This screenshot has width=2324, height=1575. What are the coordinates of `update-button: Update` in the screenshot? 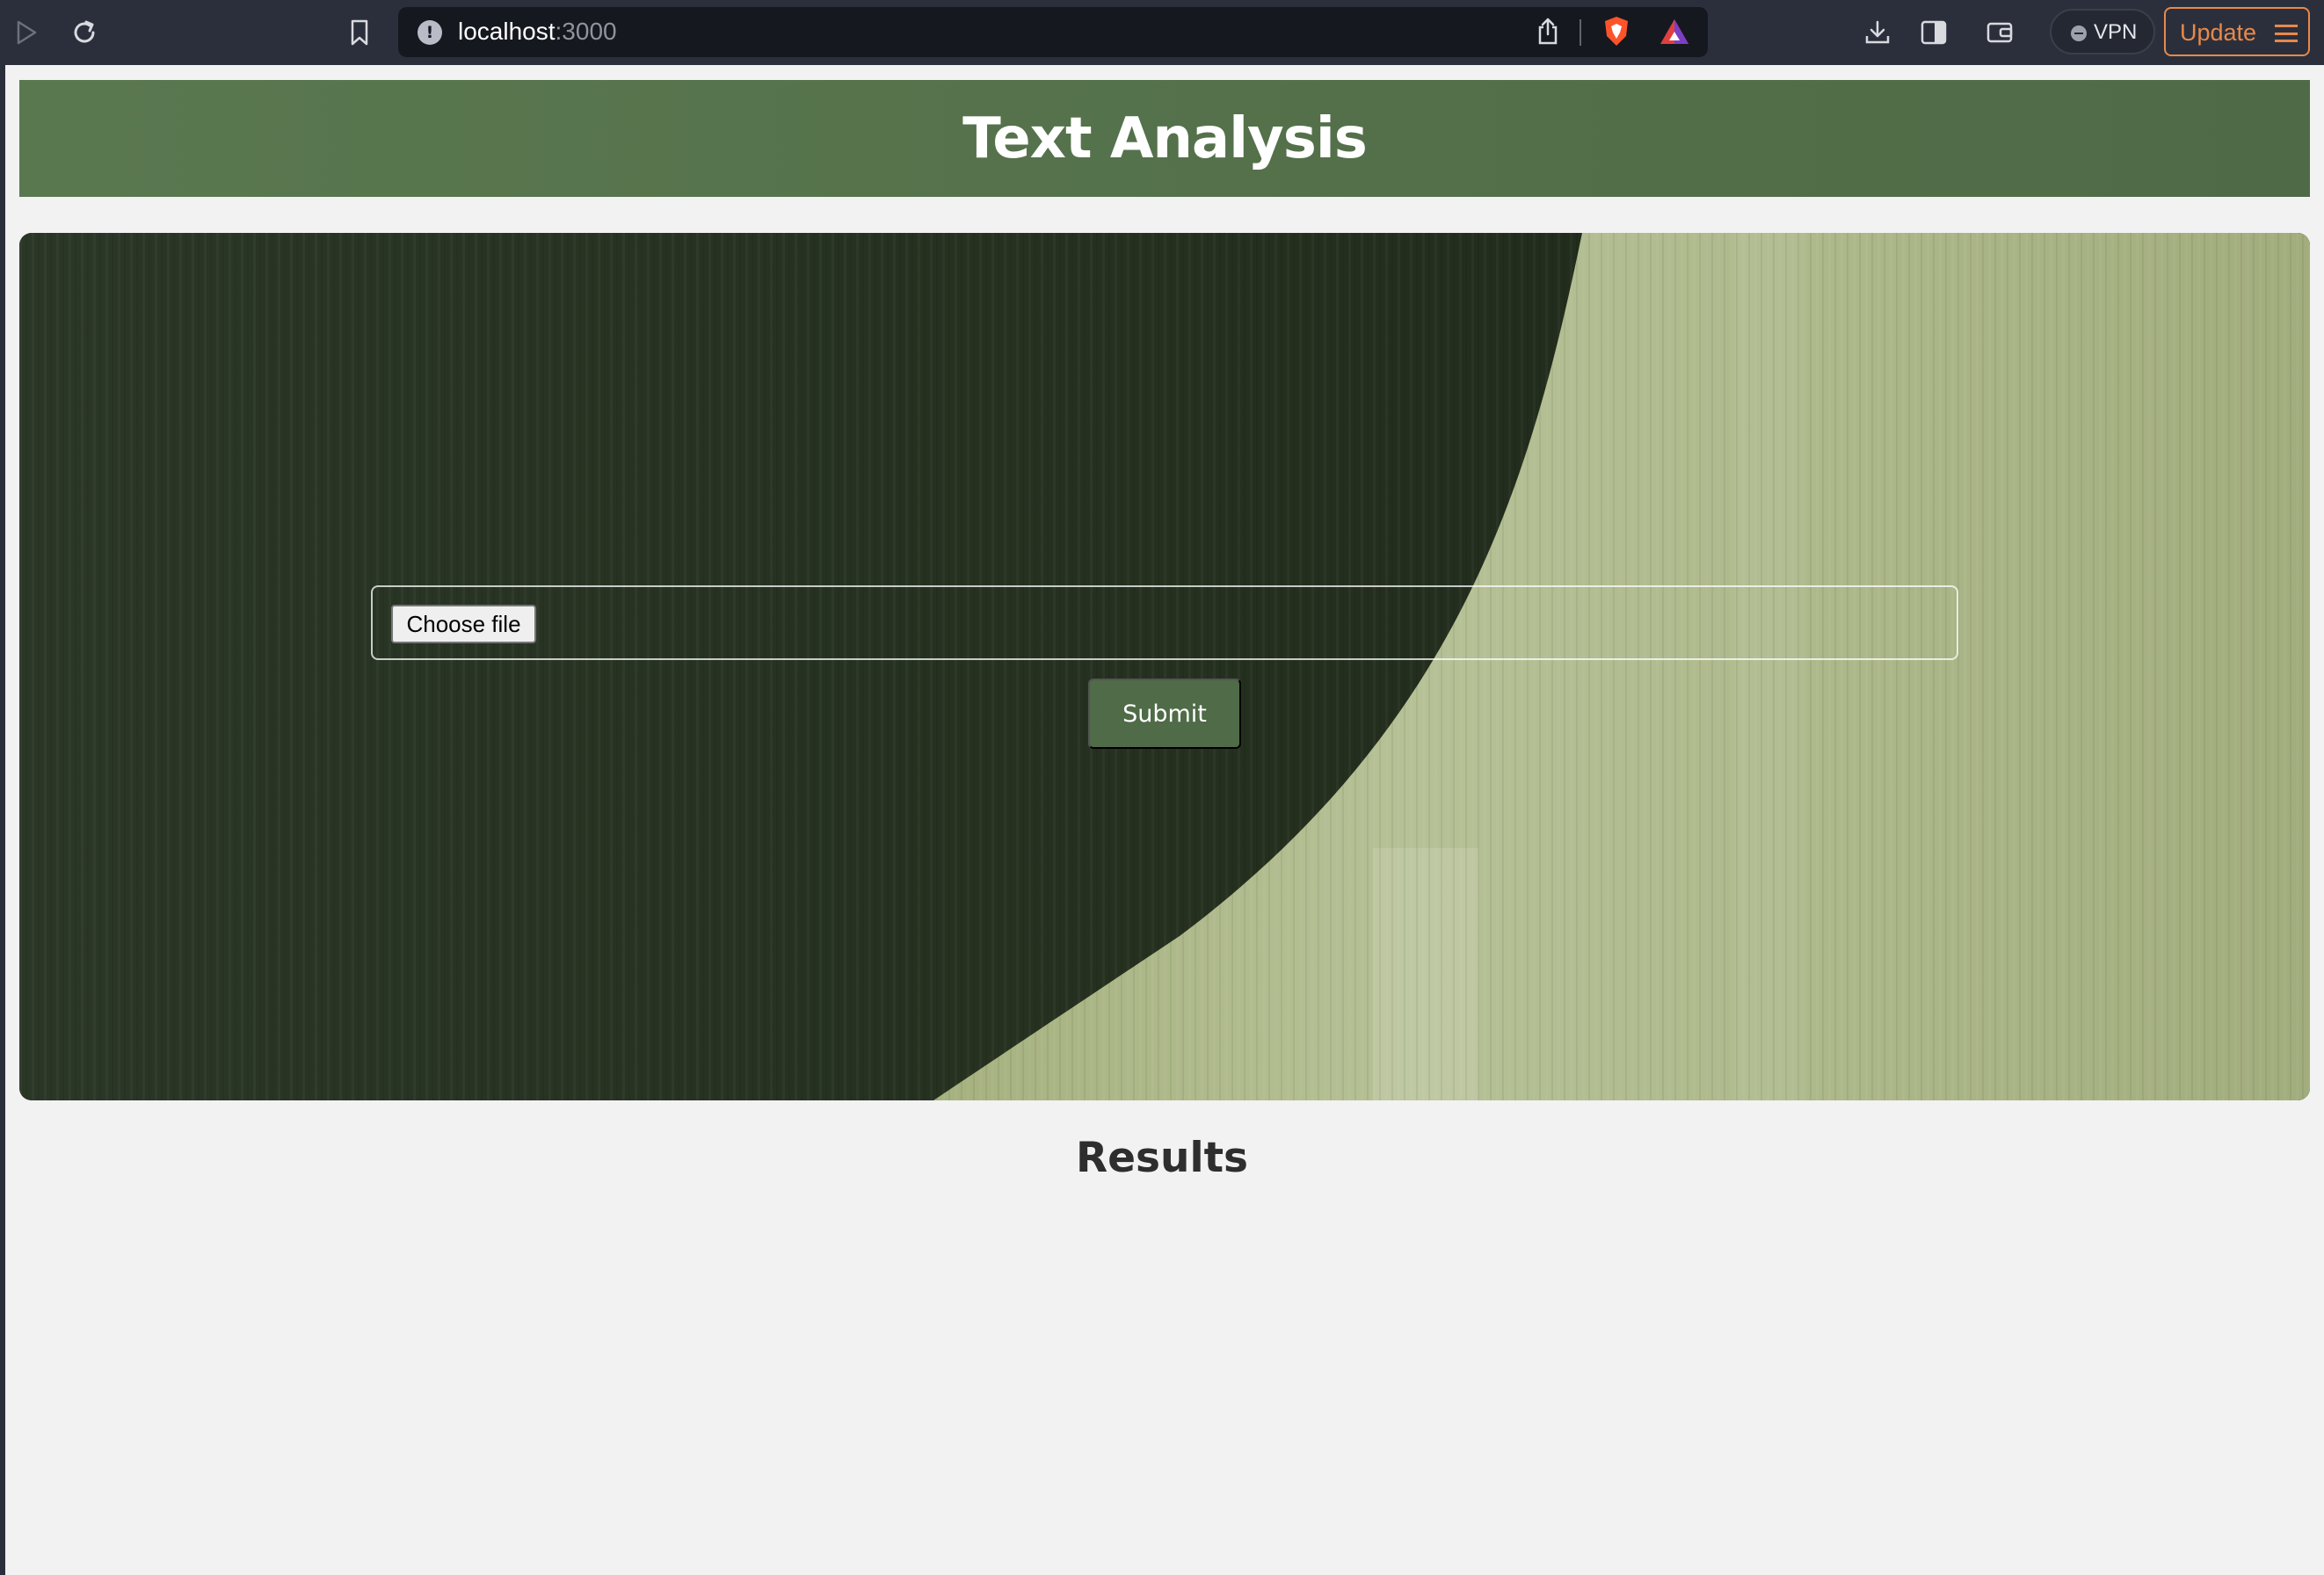 It's located at (2237, 32).